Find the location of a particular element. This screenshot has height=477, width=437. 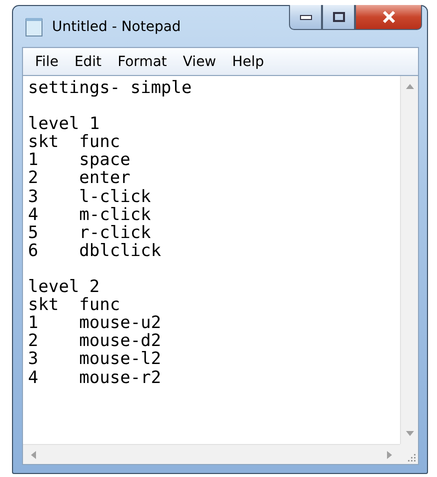

maximize-button is located at coordinates (338, 17).